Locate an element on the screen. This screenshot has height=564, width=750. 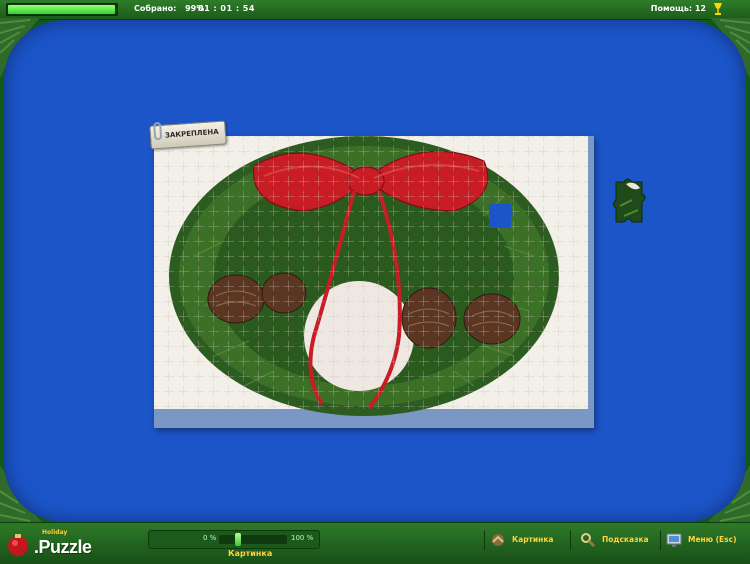
collected-label: Собрано: is located at coordinates (155, 8).